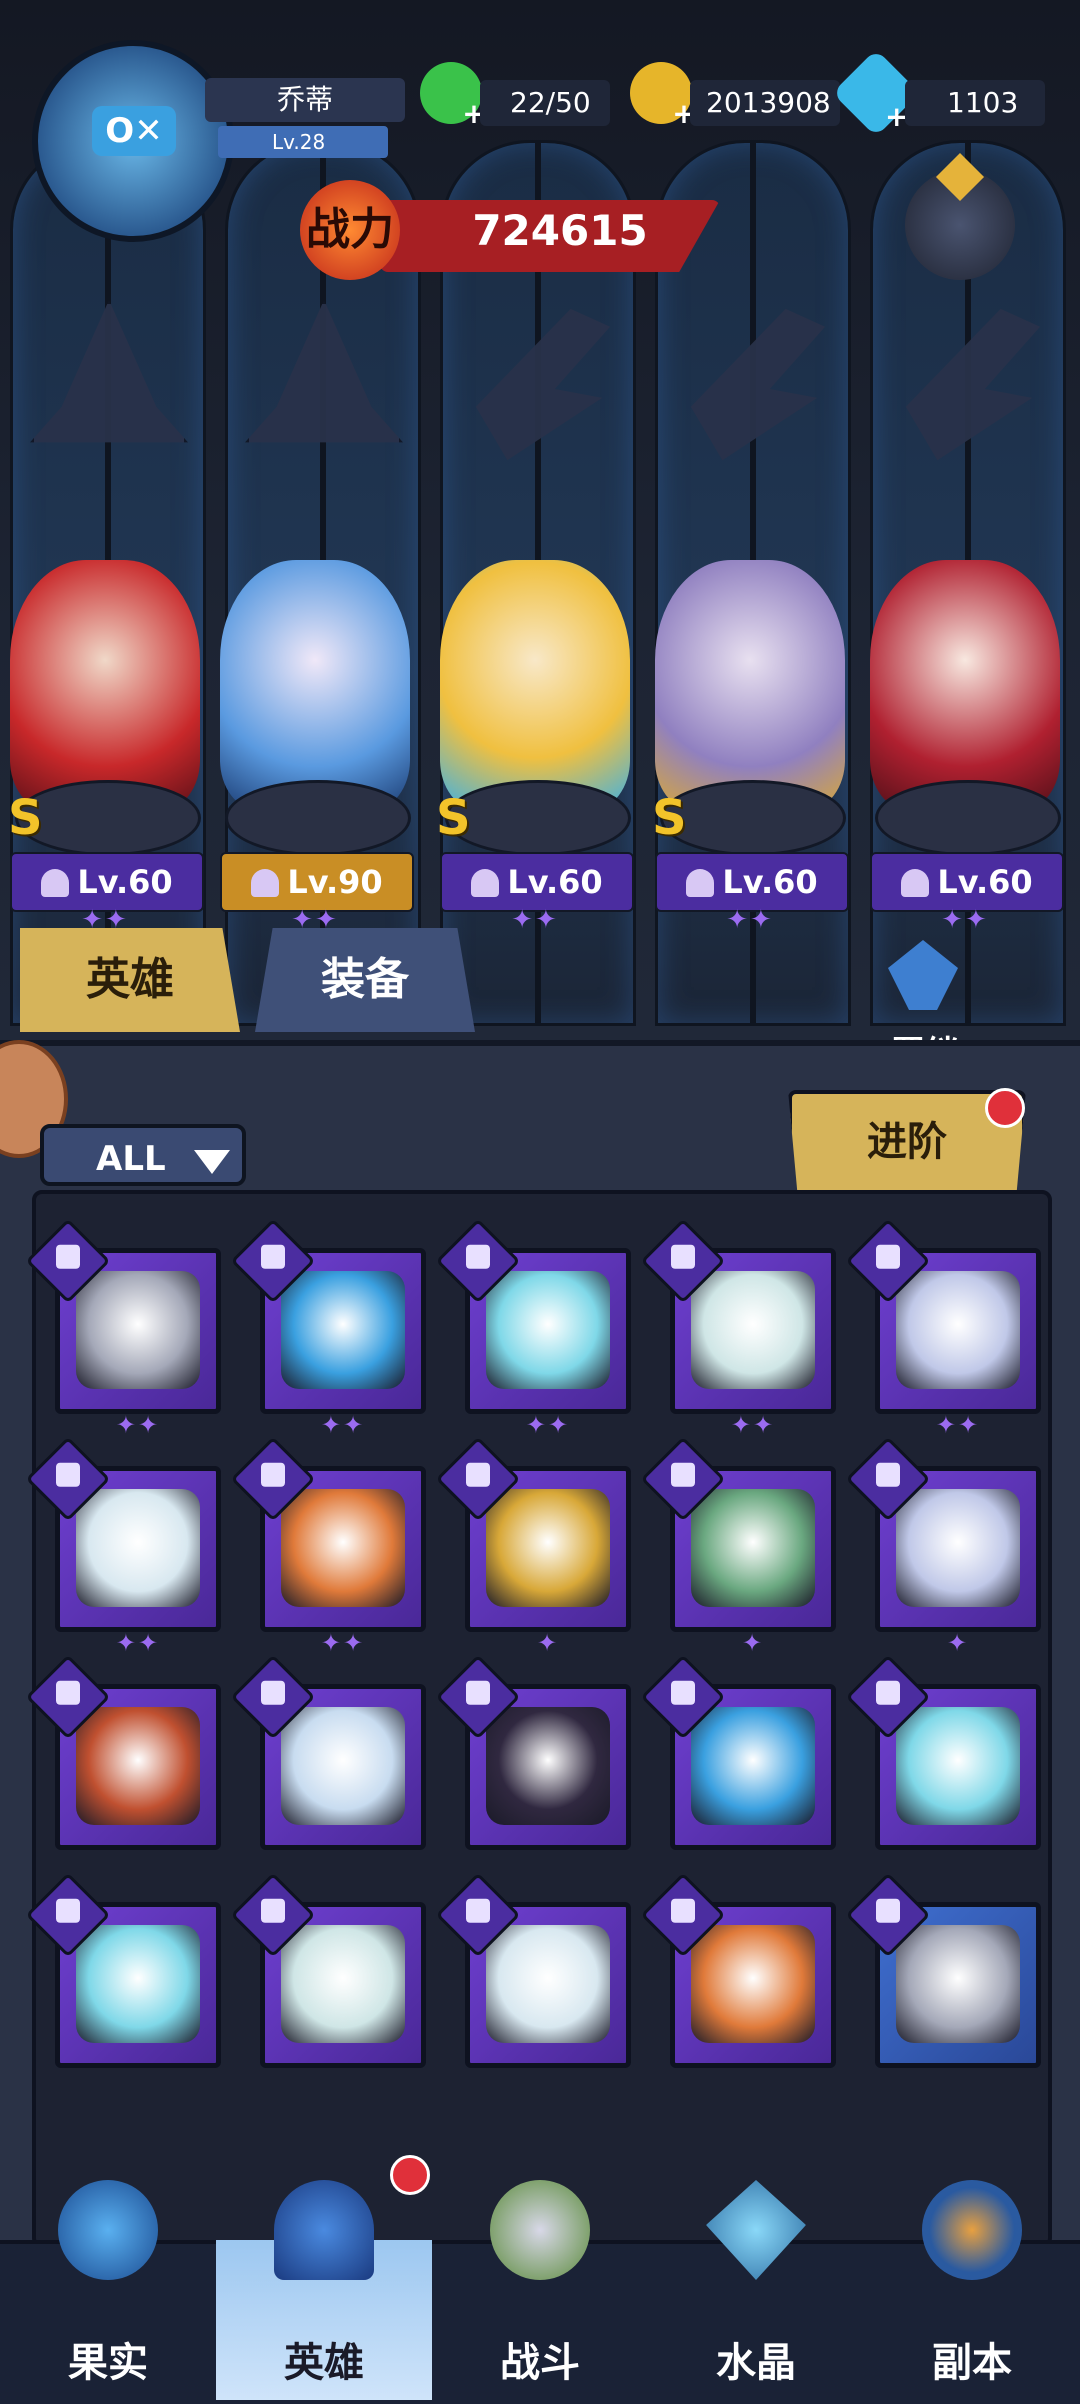  Describe the element at coordinates (324, 2290) in the screenshot. I see `nav-heroes: 英雄` at that location.